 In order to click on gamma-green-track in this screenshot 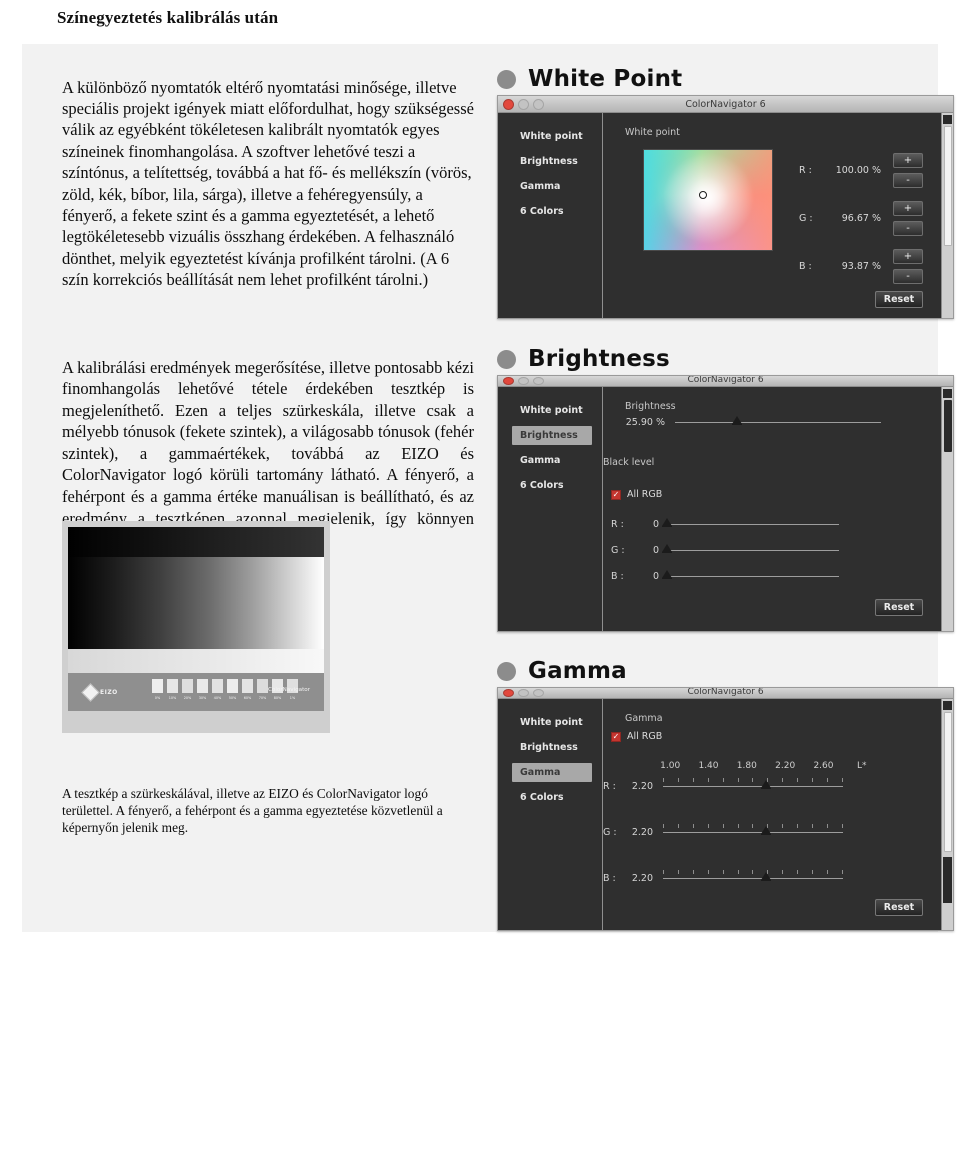, I will do `click(753, 829)`.